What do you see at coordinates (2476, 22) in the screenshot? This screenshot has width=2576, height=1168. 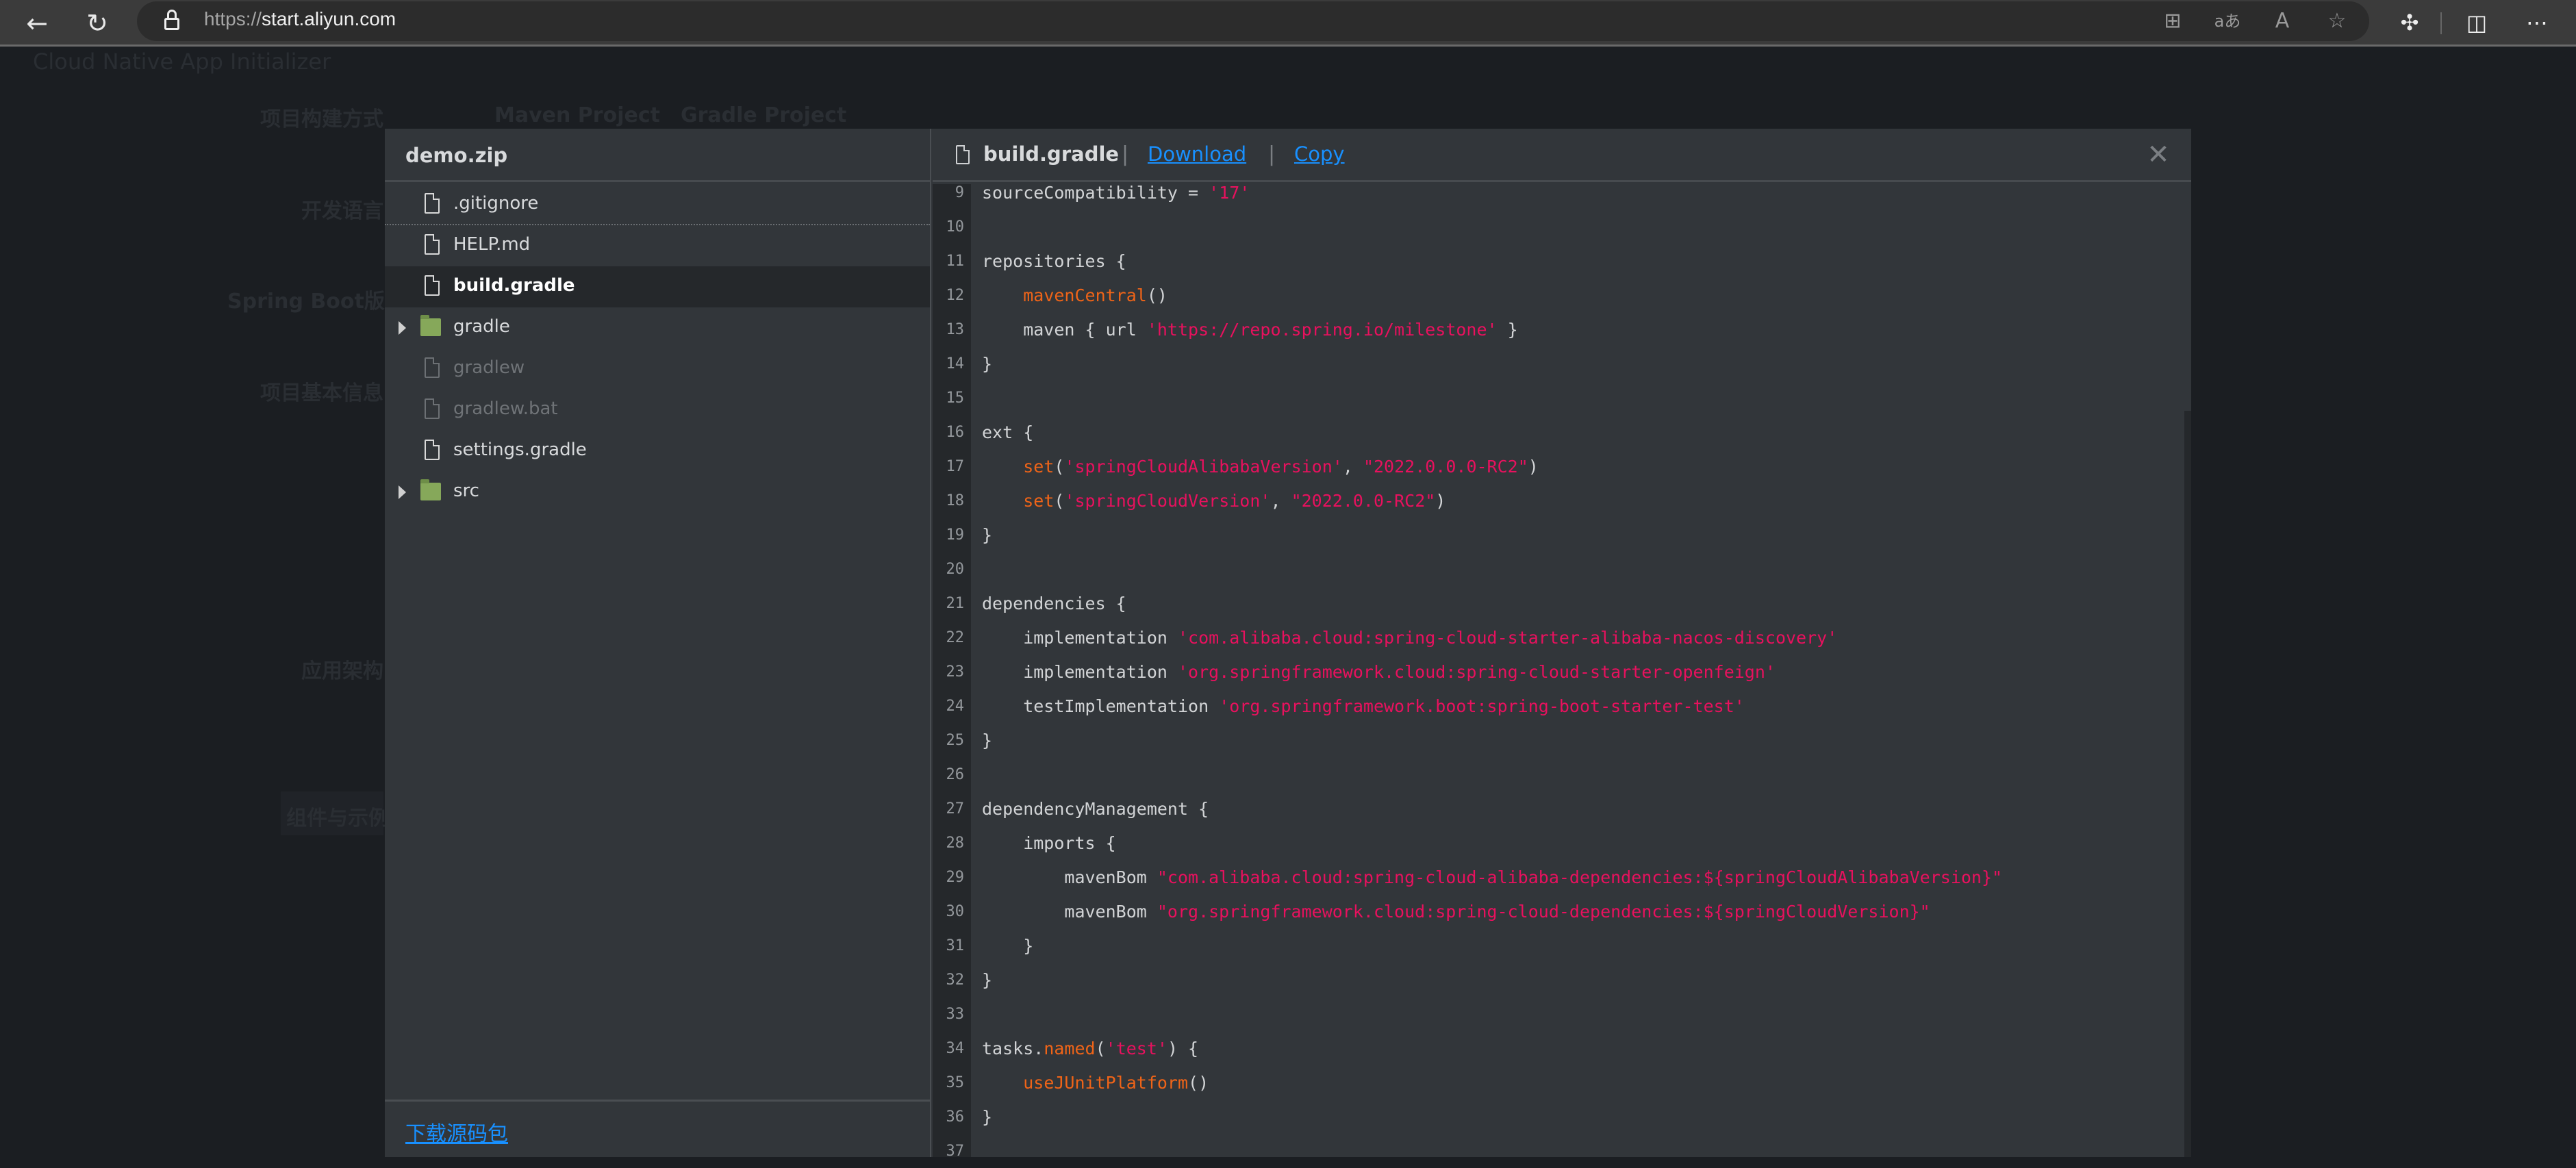 I see `split-screen-icon: ◫` at bounding box center [2476, 22].